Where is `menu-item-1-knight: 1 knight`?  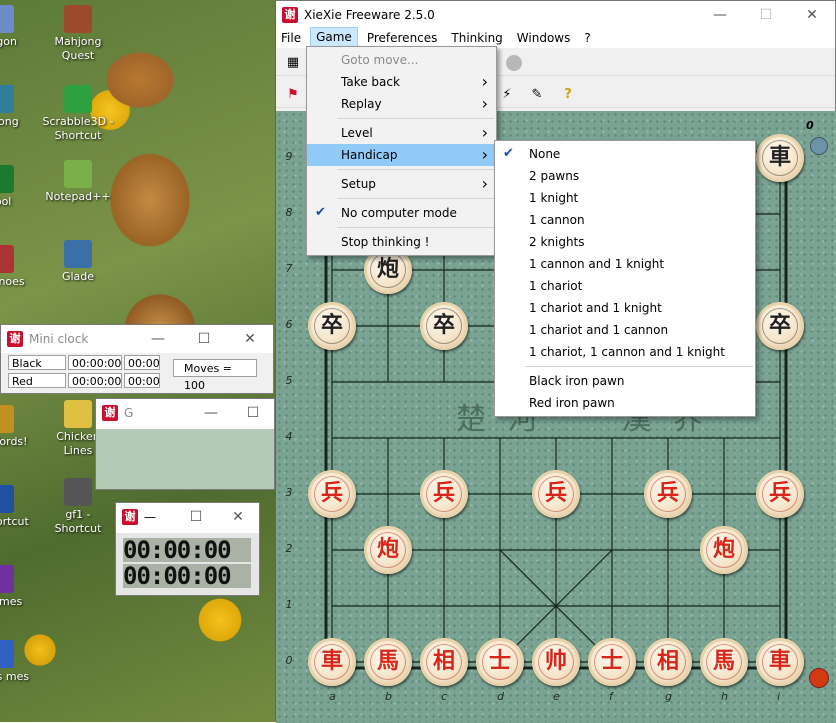 menu-item-1-knight: 1 knight is located at coordinates (625, 198).